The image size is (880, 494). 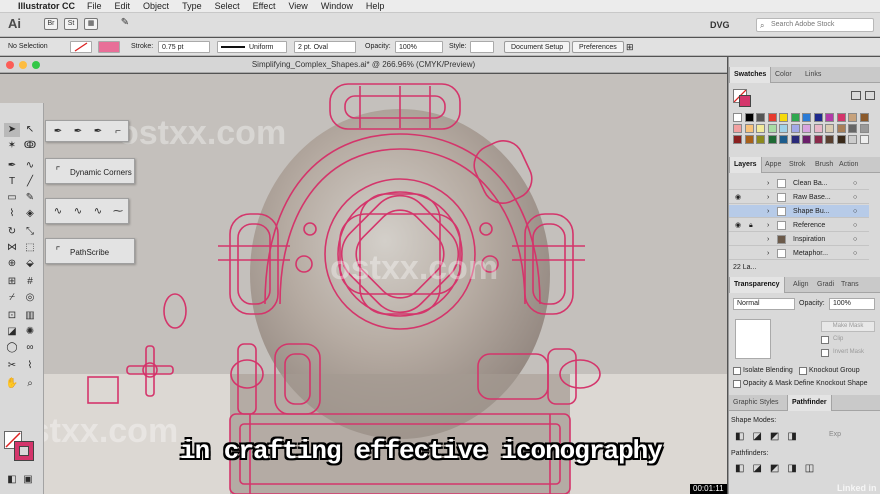 What do you see at coordinates (30, 166) in the screenshot?
I see `curvature-tool-icon: ∿` at bounding box center [30, 166].